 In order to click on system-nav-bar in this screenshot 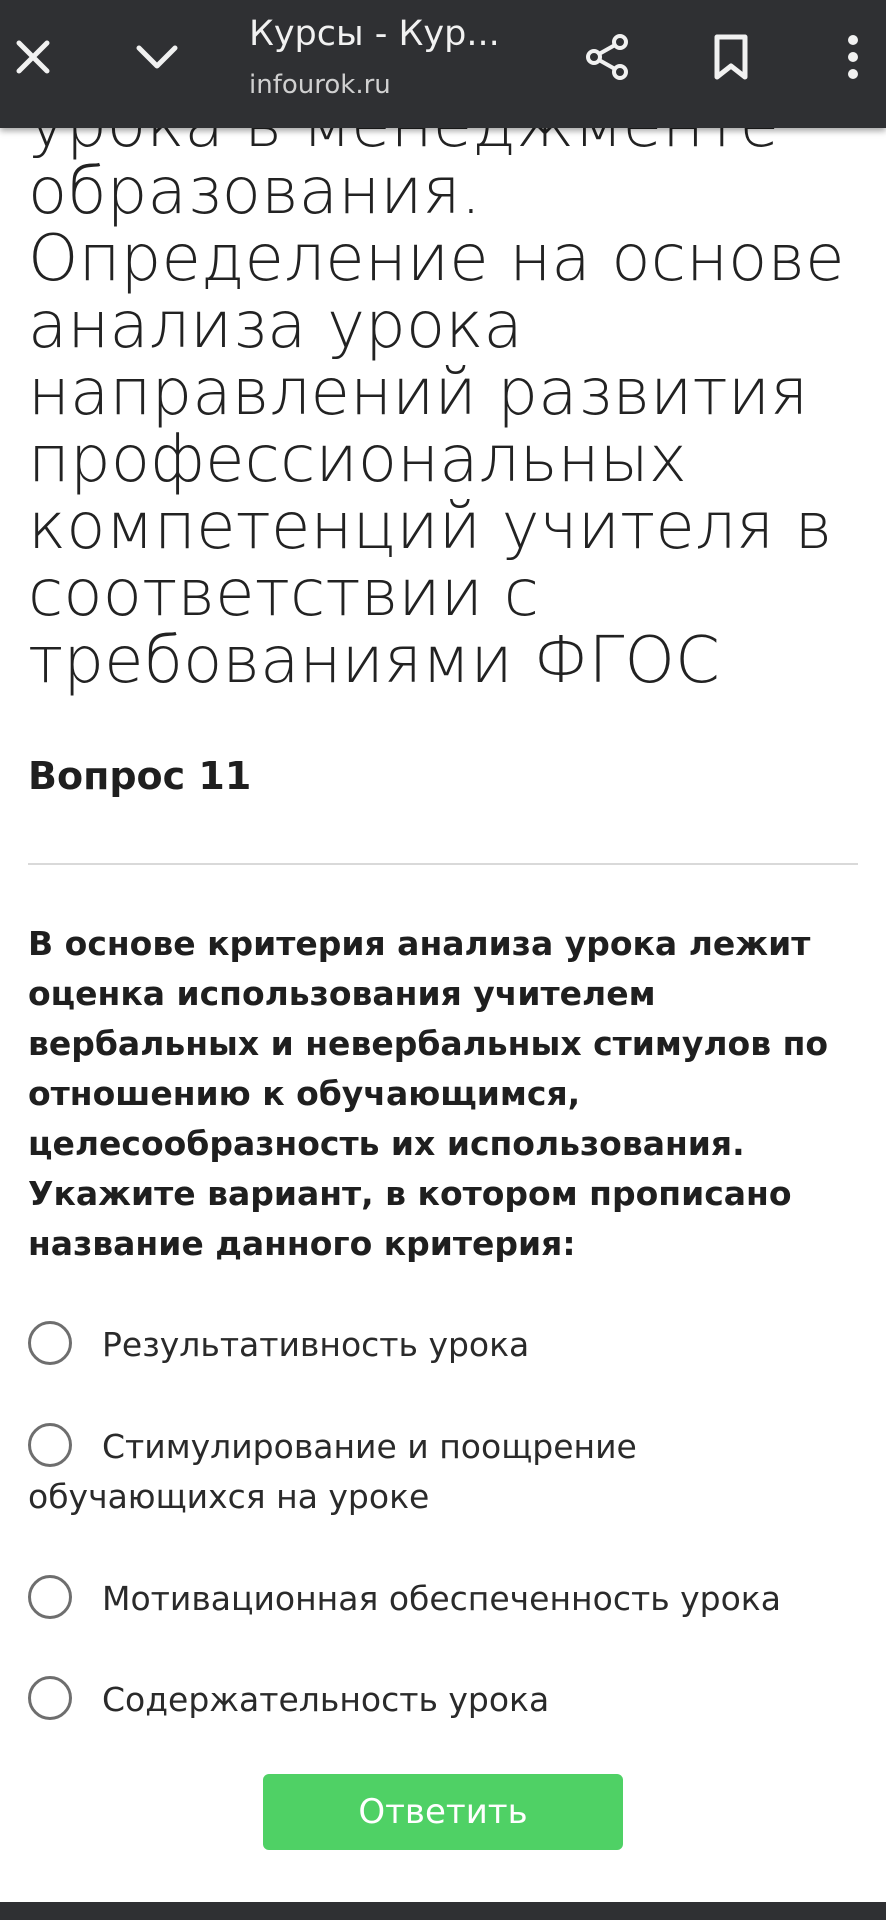, I will do `click(443, 1911)`.